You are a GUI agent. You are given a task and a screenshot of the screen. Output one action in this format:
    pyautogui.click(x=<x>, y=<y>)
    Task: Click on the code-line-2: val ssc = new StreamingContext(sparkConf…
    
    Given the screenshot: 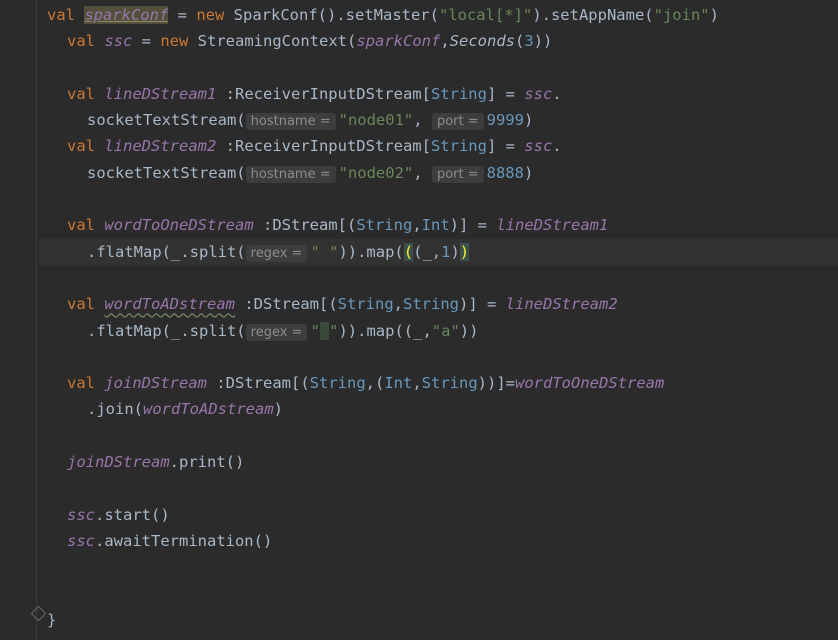 What is the action you would take?
    pyautogui.click(x=442, y=41)
    